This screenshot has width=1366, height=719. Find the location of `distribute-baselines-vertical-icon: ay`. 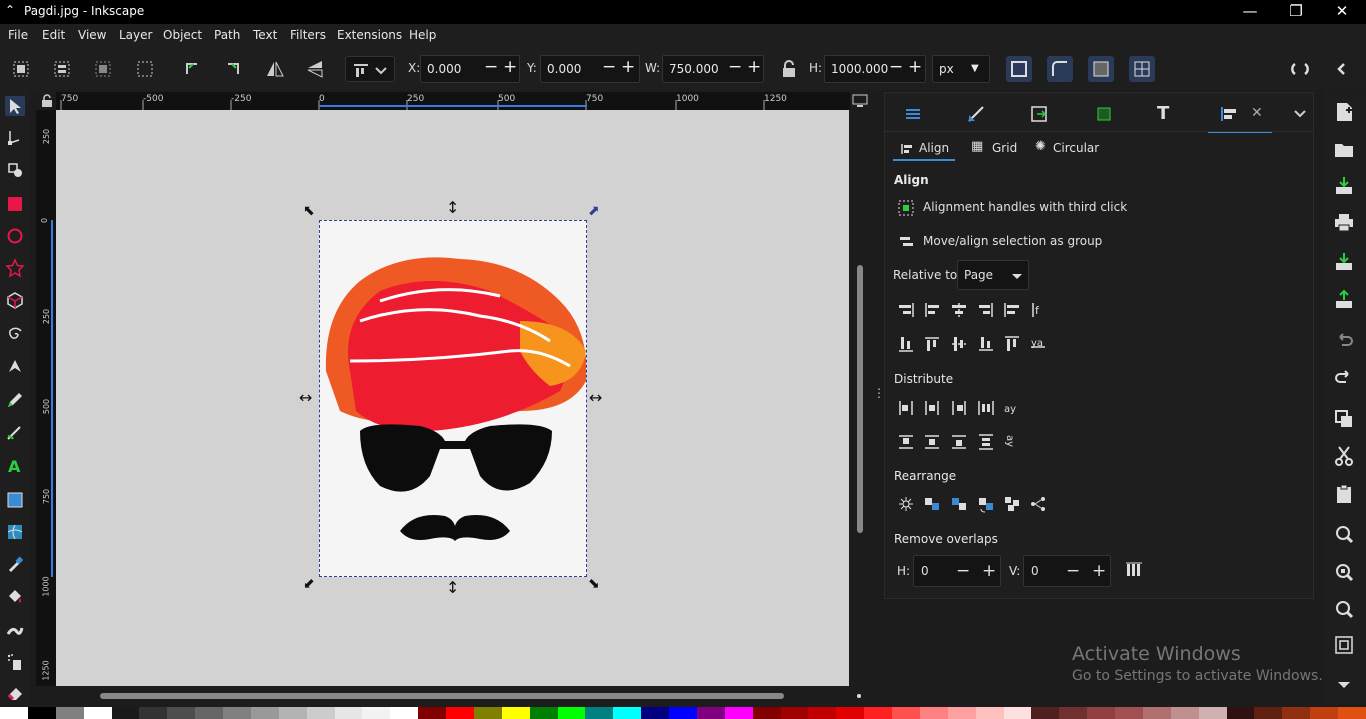

distribute-baselines-vertical-icon: ay is located at coordinates (1012, 442).